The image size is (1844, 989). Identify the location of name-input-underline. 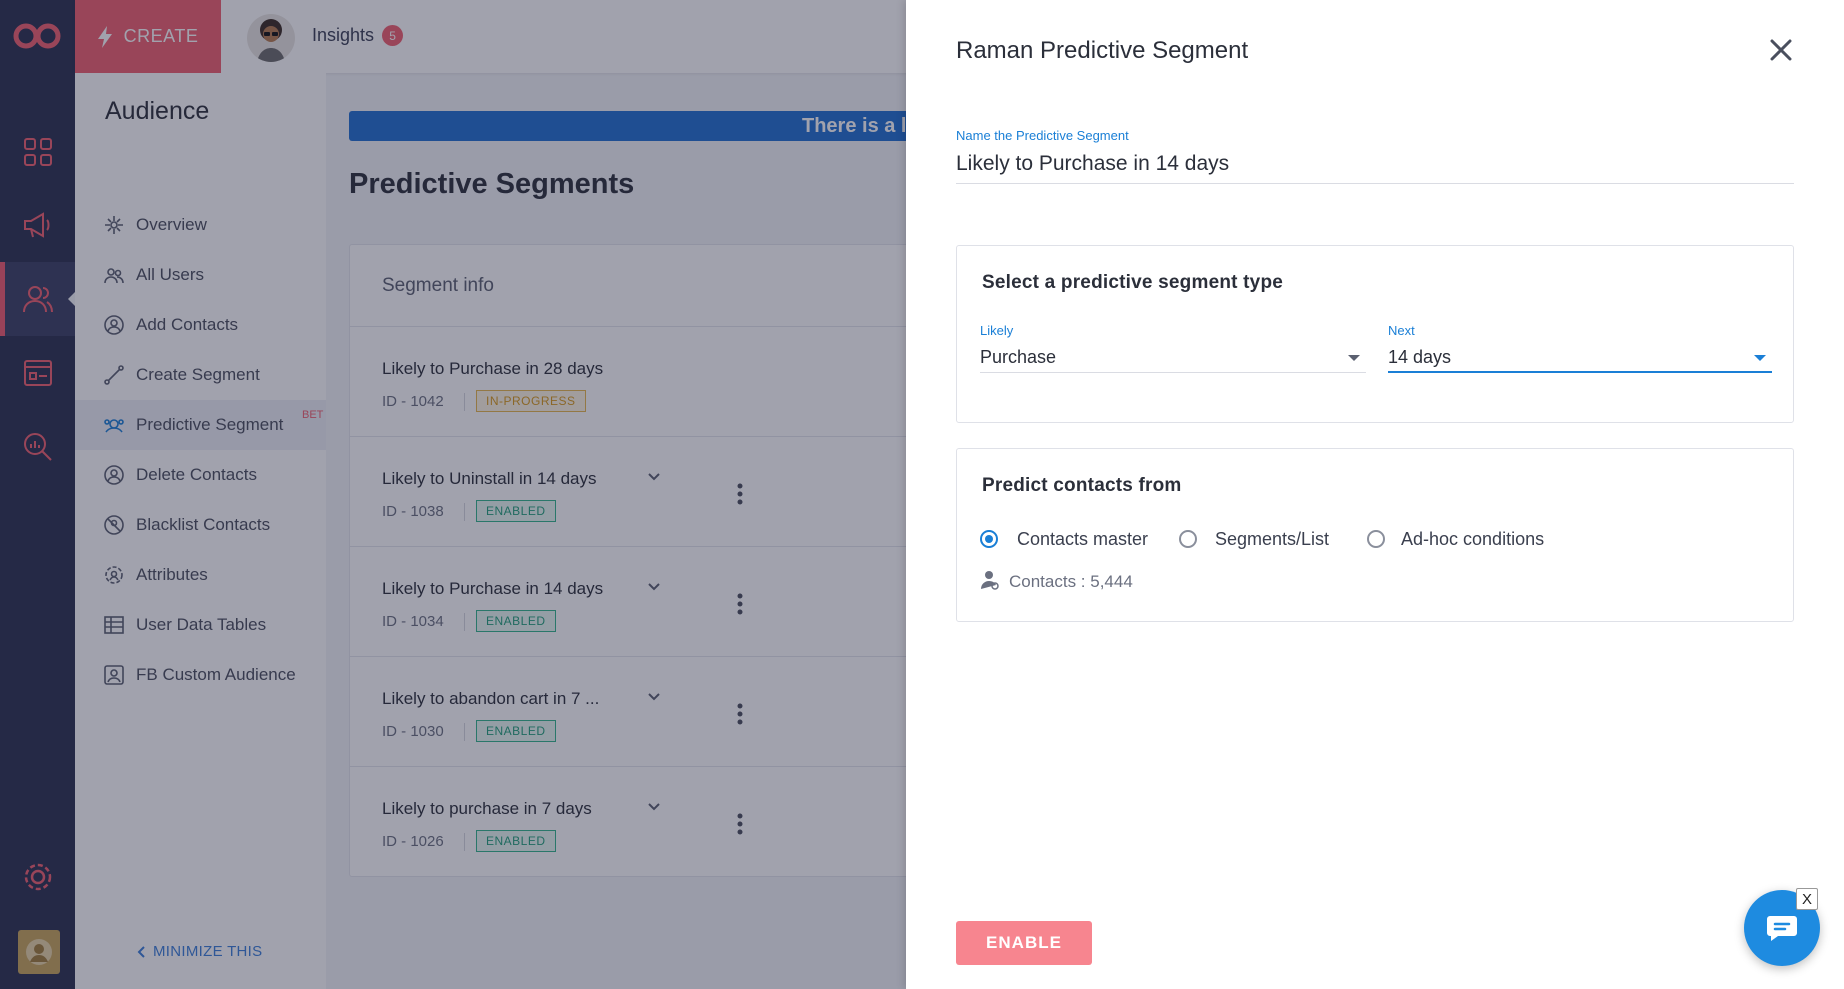
(1375, 183).